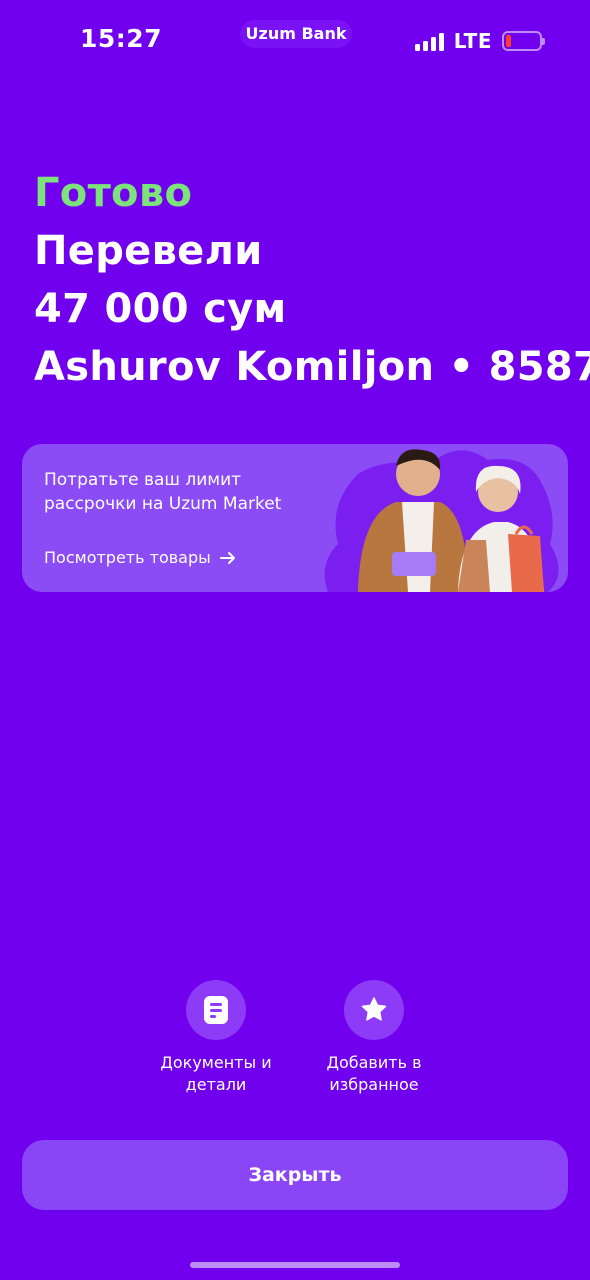  I want to click on battery-icon, so click(523, 41).